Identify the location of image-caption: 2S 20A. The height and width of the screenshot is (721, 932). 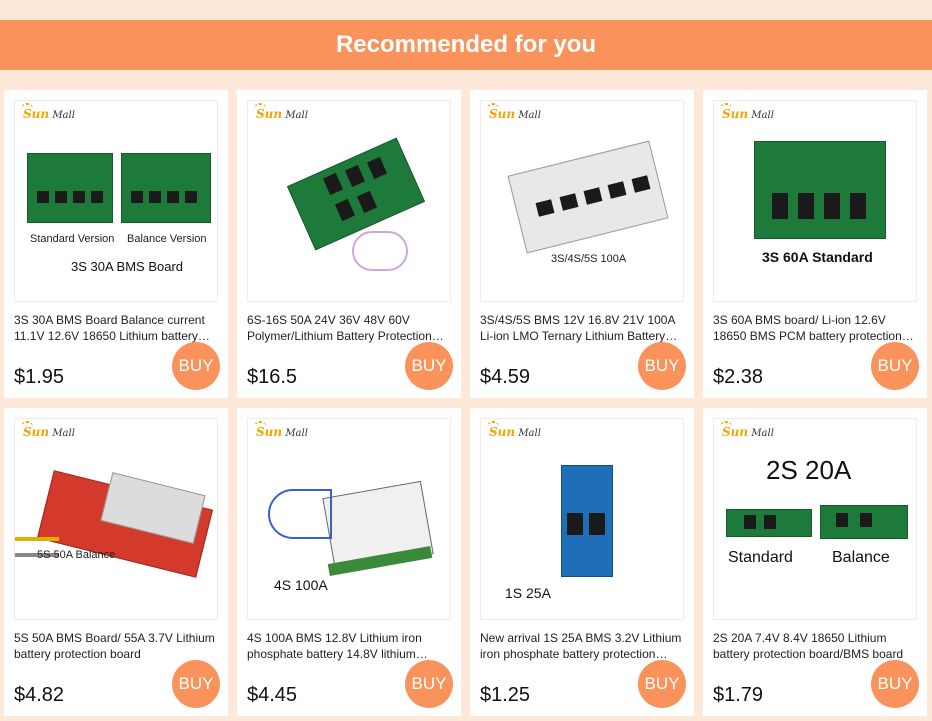
(809, 470).